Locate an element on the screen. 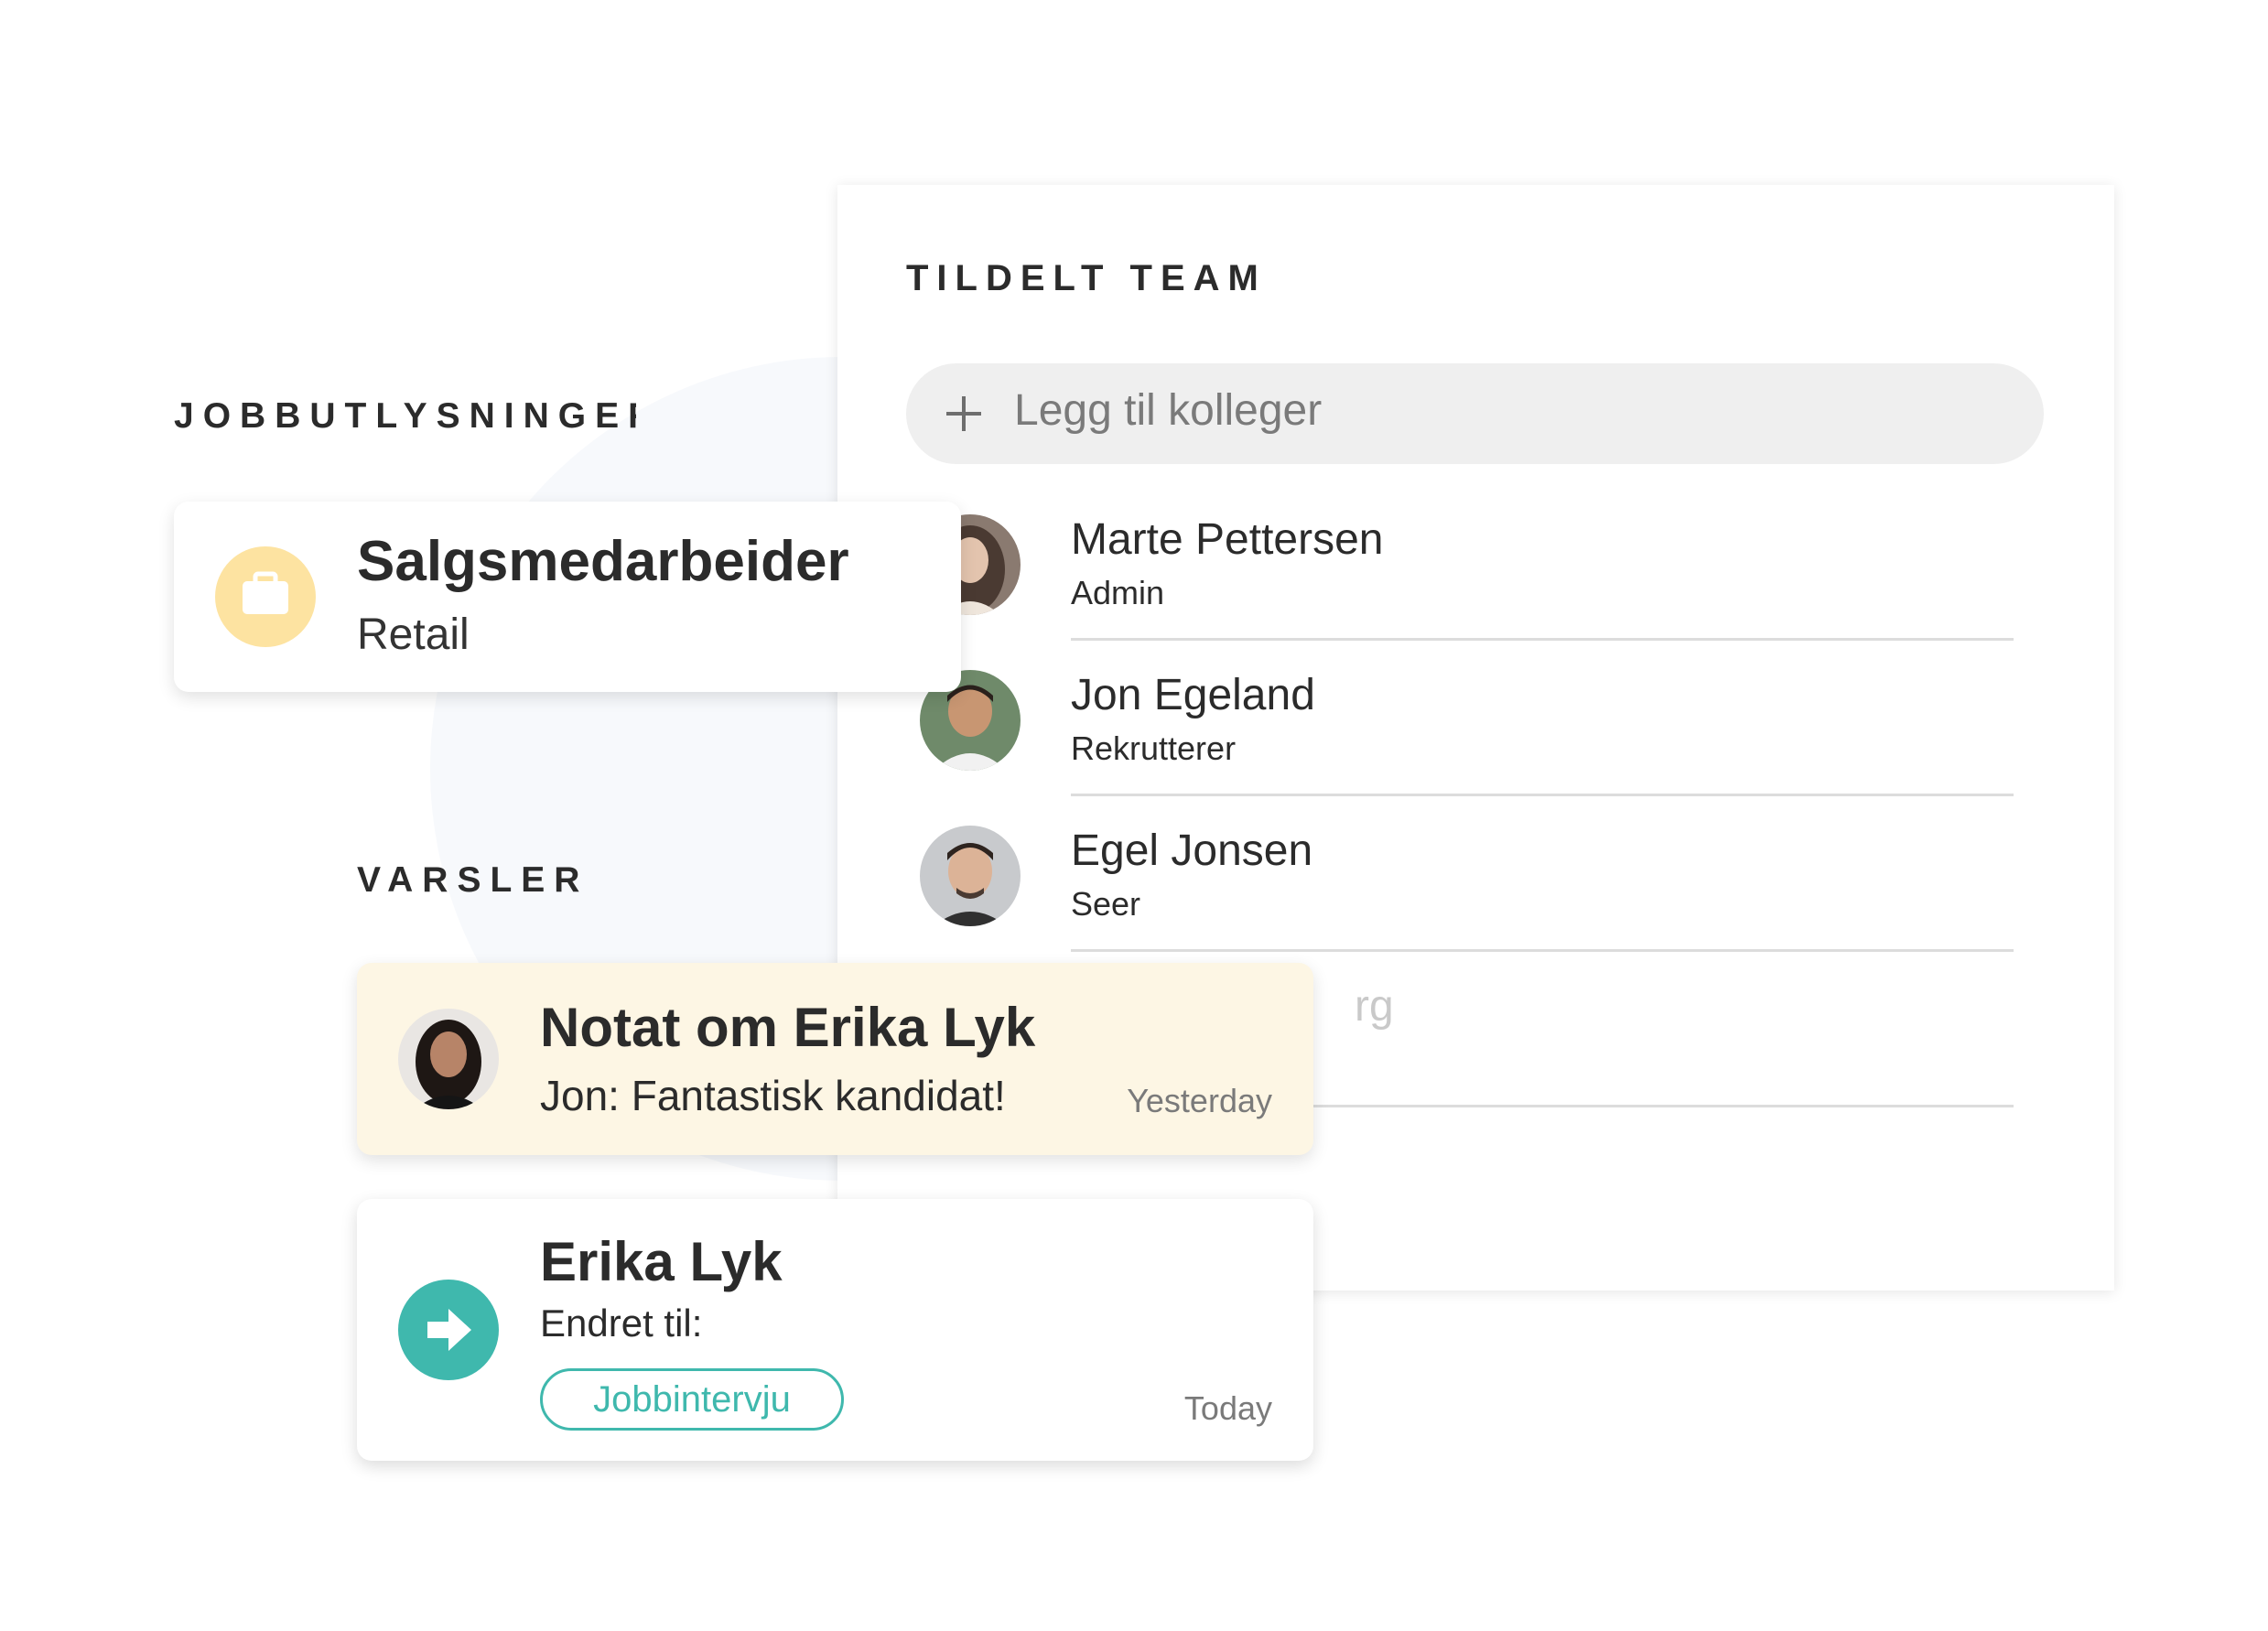 The image size is (2268, 1631). member-name: Egel Jonsen is located at coordinates (1192, 850).